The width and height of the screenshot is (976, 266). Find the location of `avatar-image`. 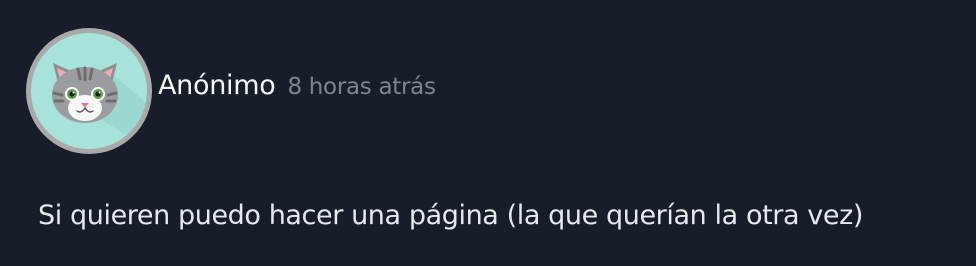

avatar-image is located at coordinates (89, 91).